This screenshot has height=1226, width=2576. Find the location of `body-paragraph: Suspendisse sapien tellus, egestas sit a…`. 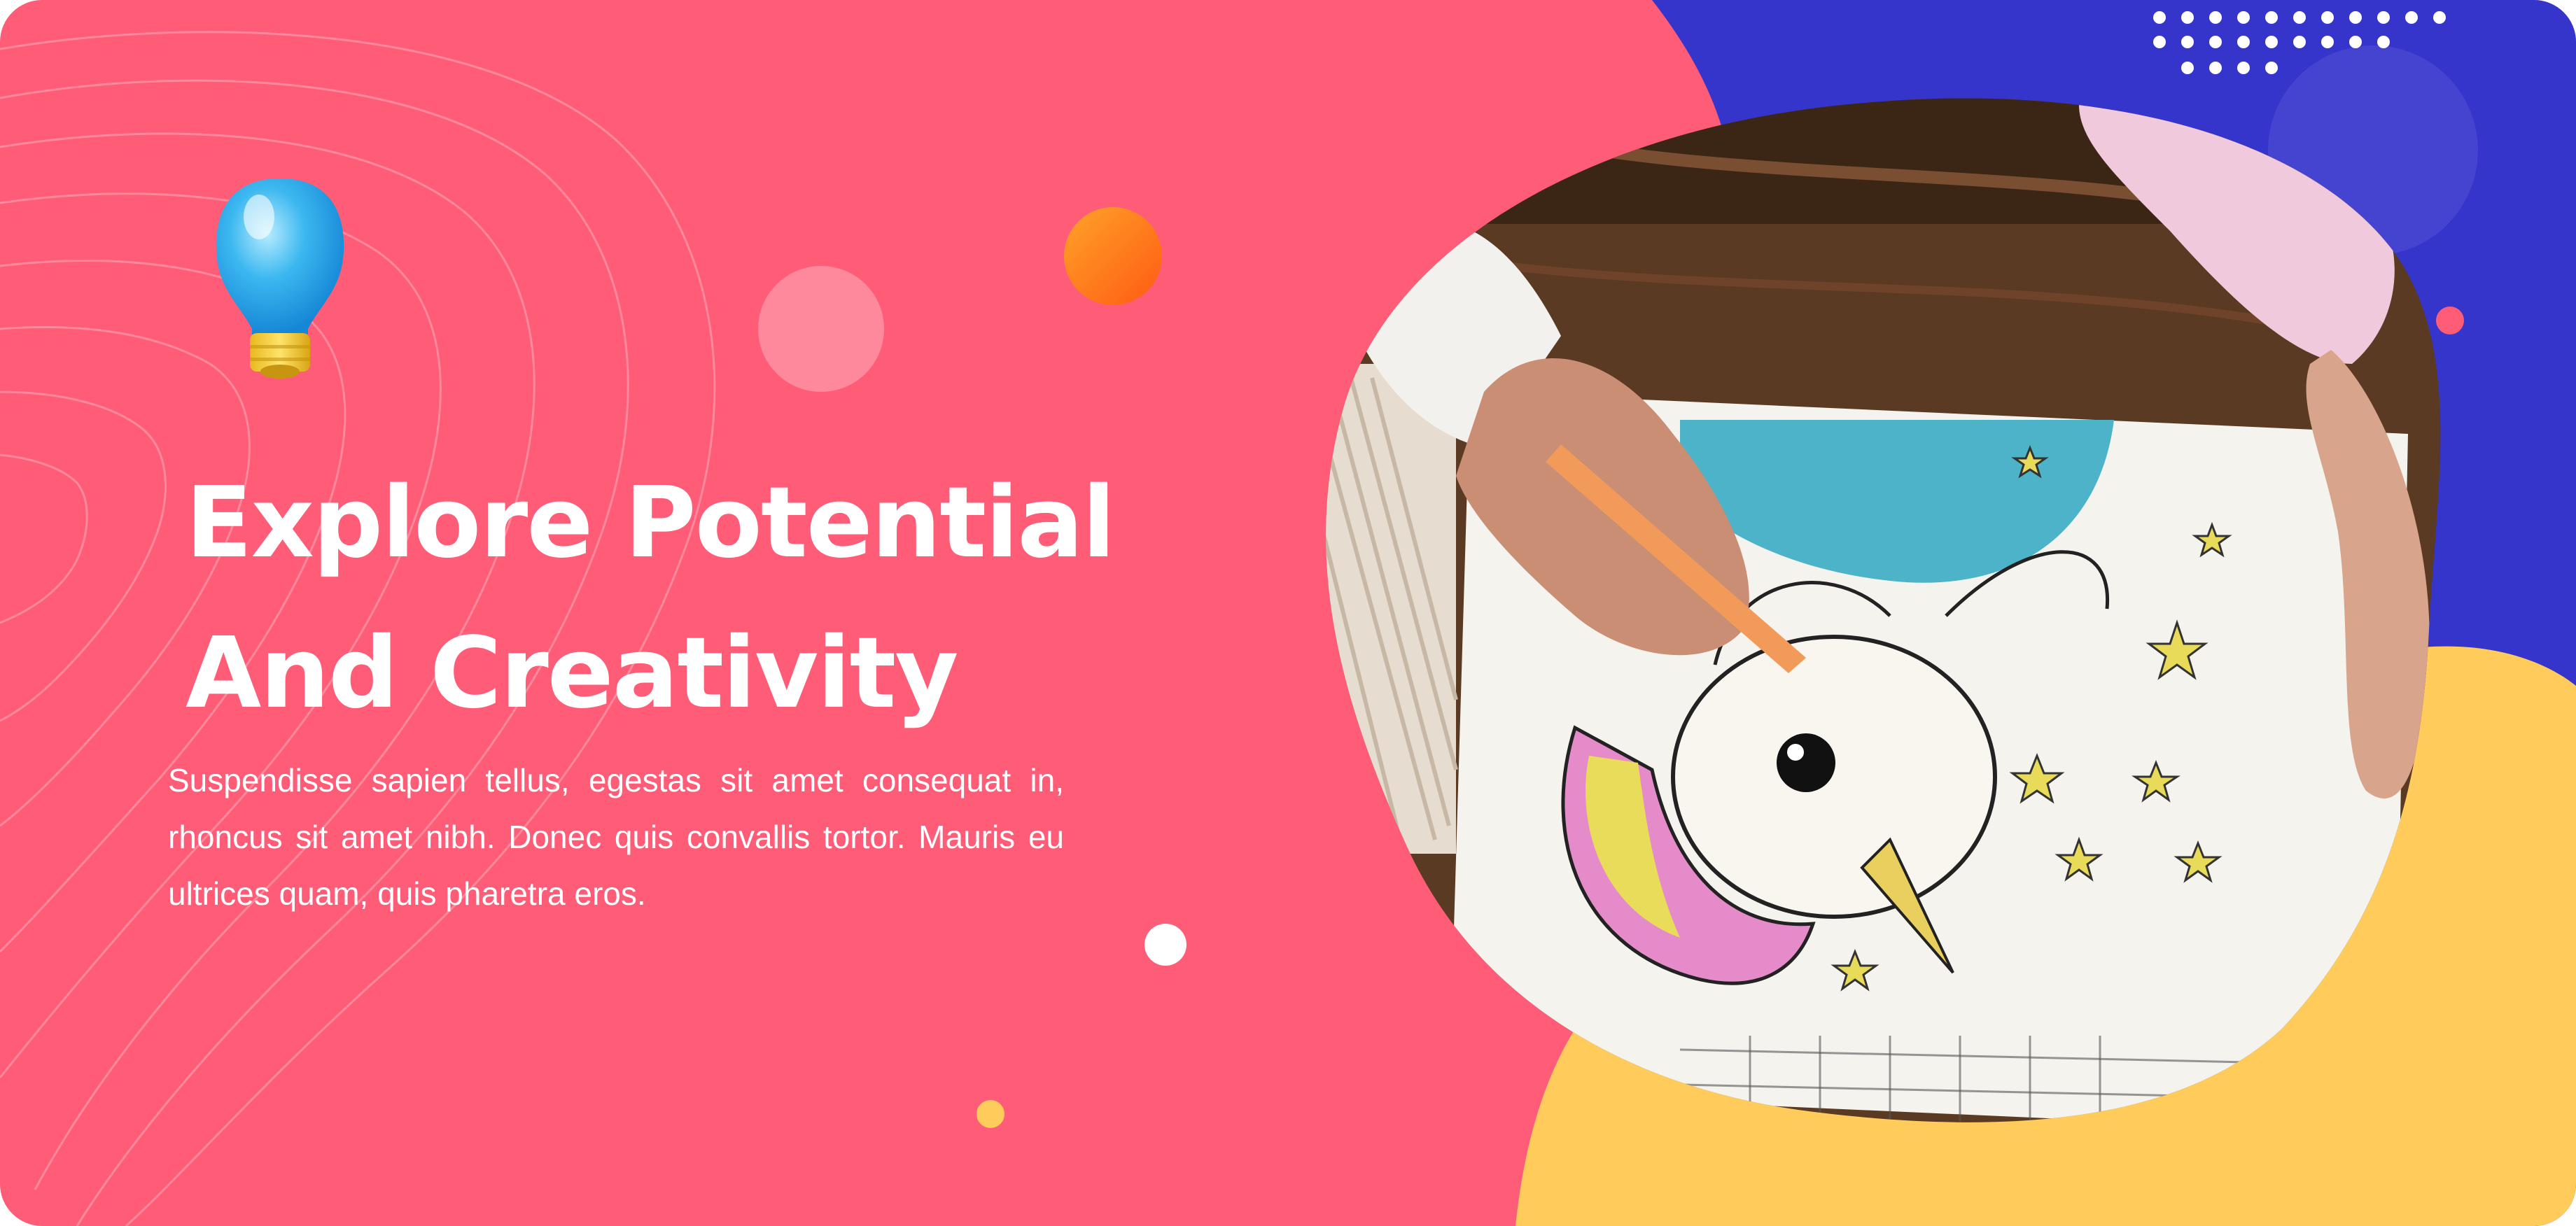

body-paragraph: Suspendisse sapien tellus, egestas sit a… is located at coordinates (616, 837).